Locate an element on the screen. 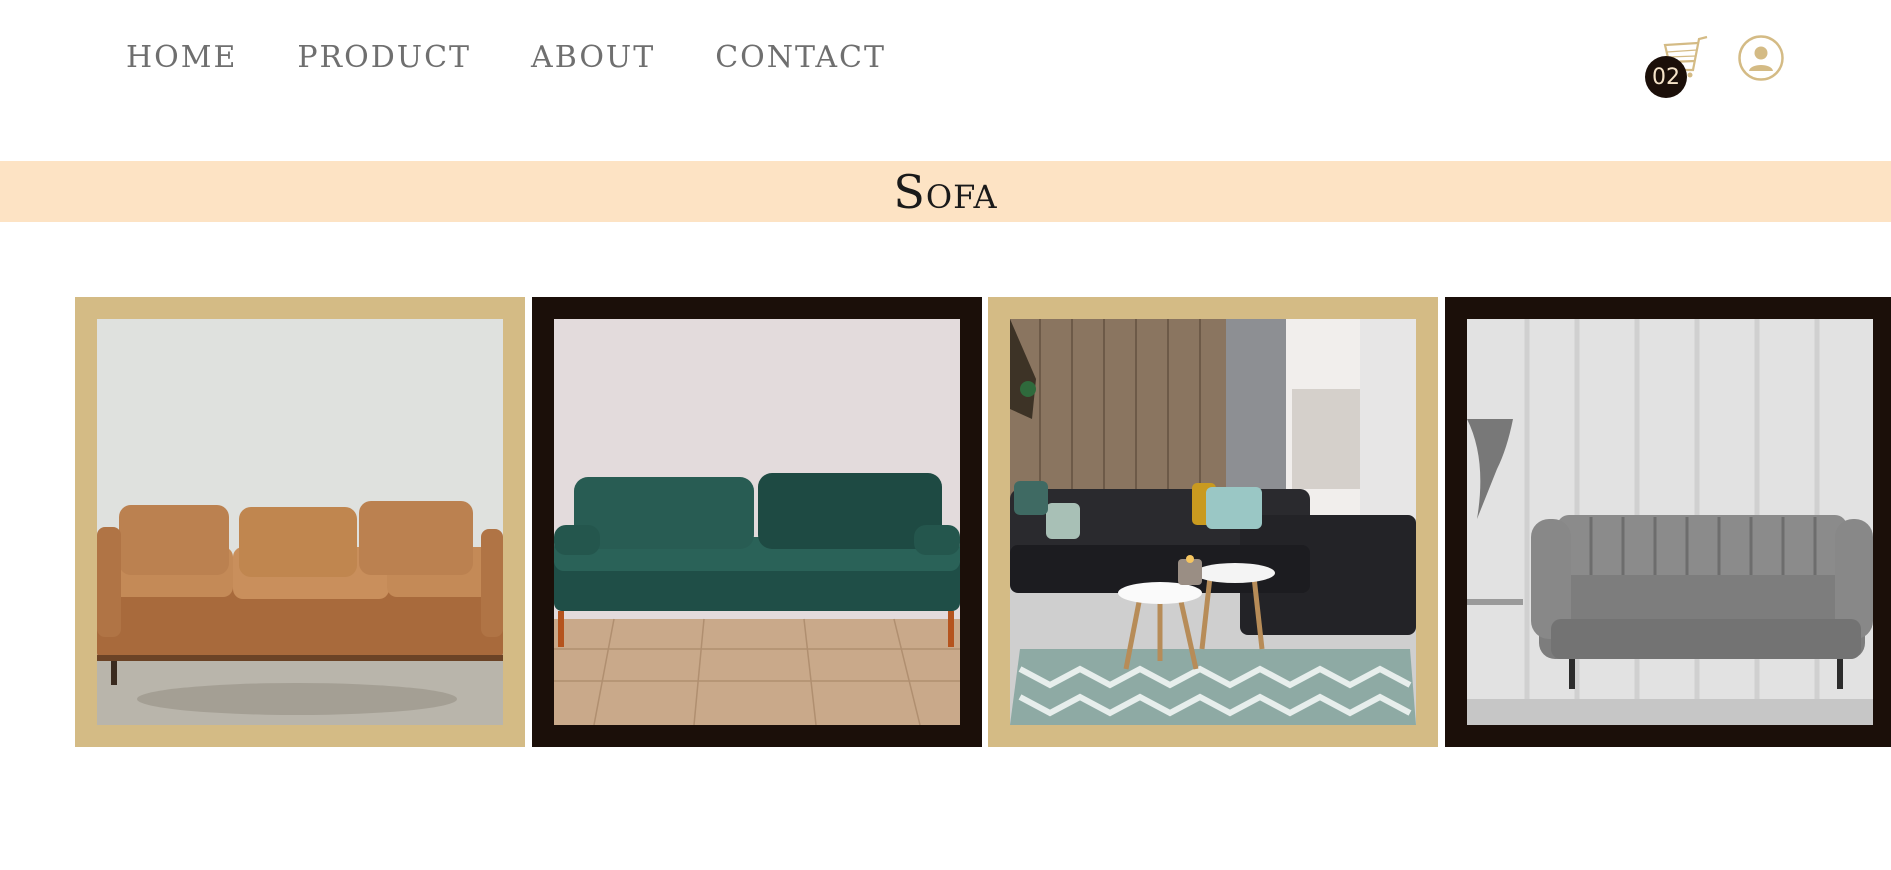 The width and height of the screenshot is (1891, 870). nav-about-link: ABOUT is located at coordinates (593, 57).